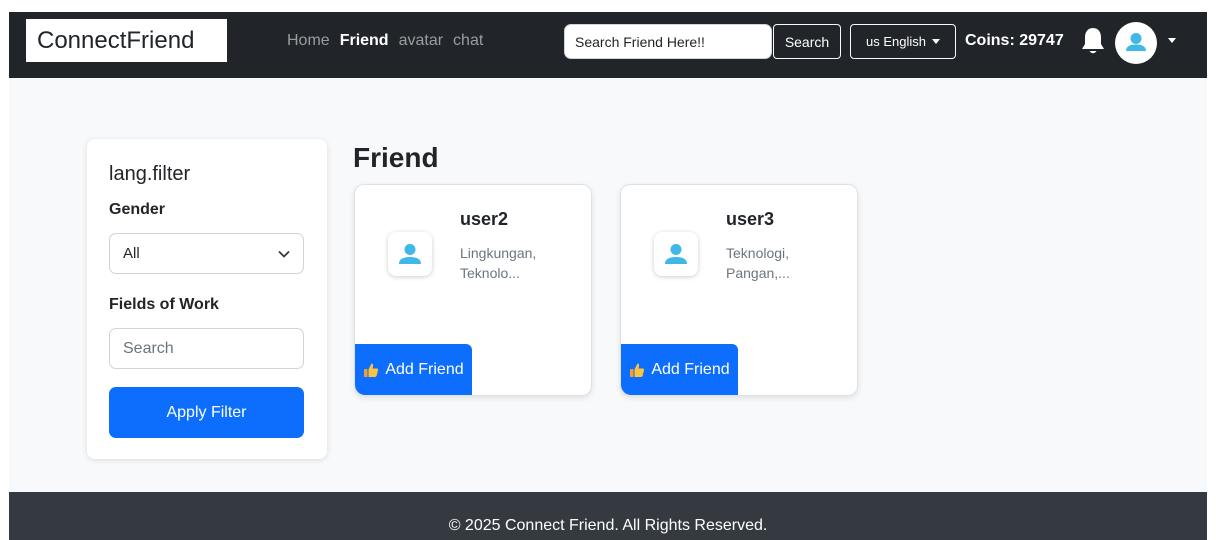 The width and height of the screenshot is (1216, 540). I want to click on language-dropdown: us English, so click(903, 41).